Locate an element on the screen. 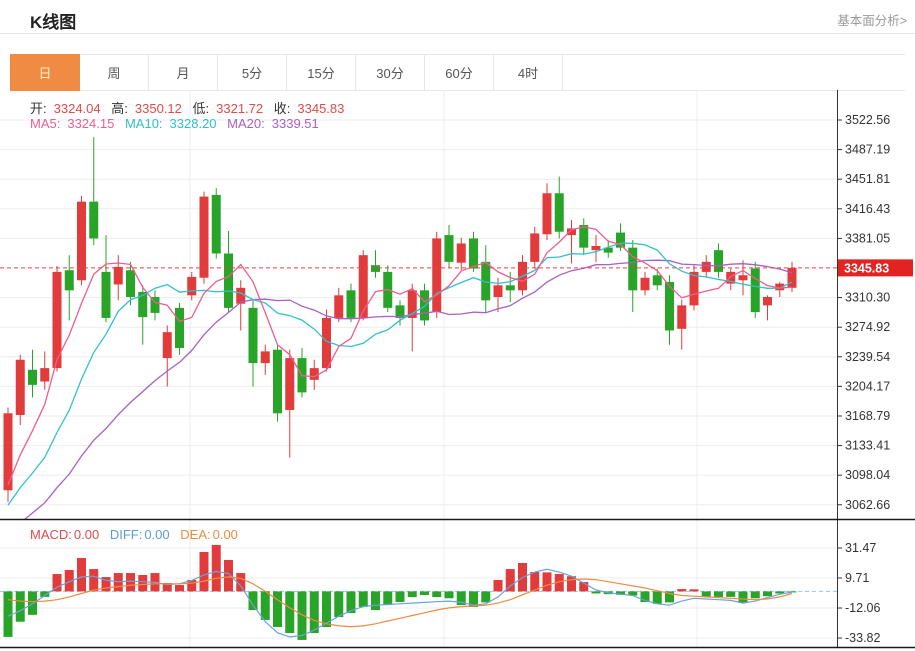 Image resolution: width=915 pixels, height=651 pixels. widget-header: K线图 基本面分析> is located at coordinates (457, 17).